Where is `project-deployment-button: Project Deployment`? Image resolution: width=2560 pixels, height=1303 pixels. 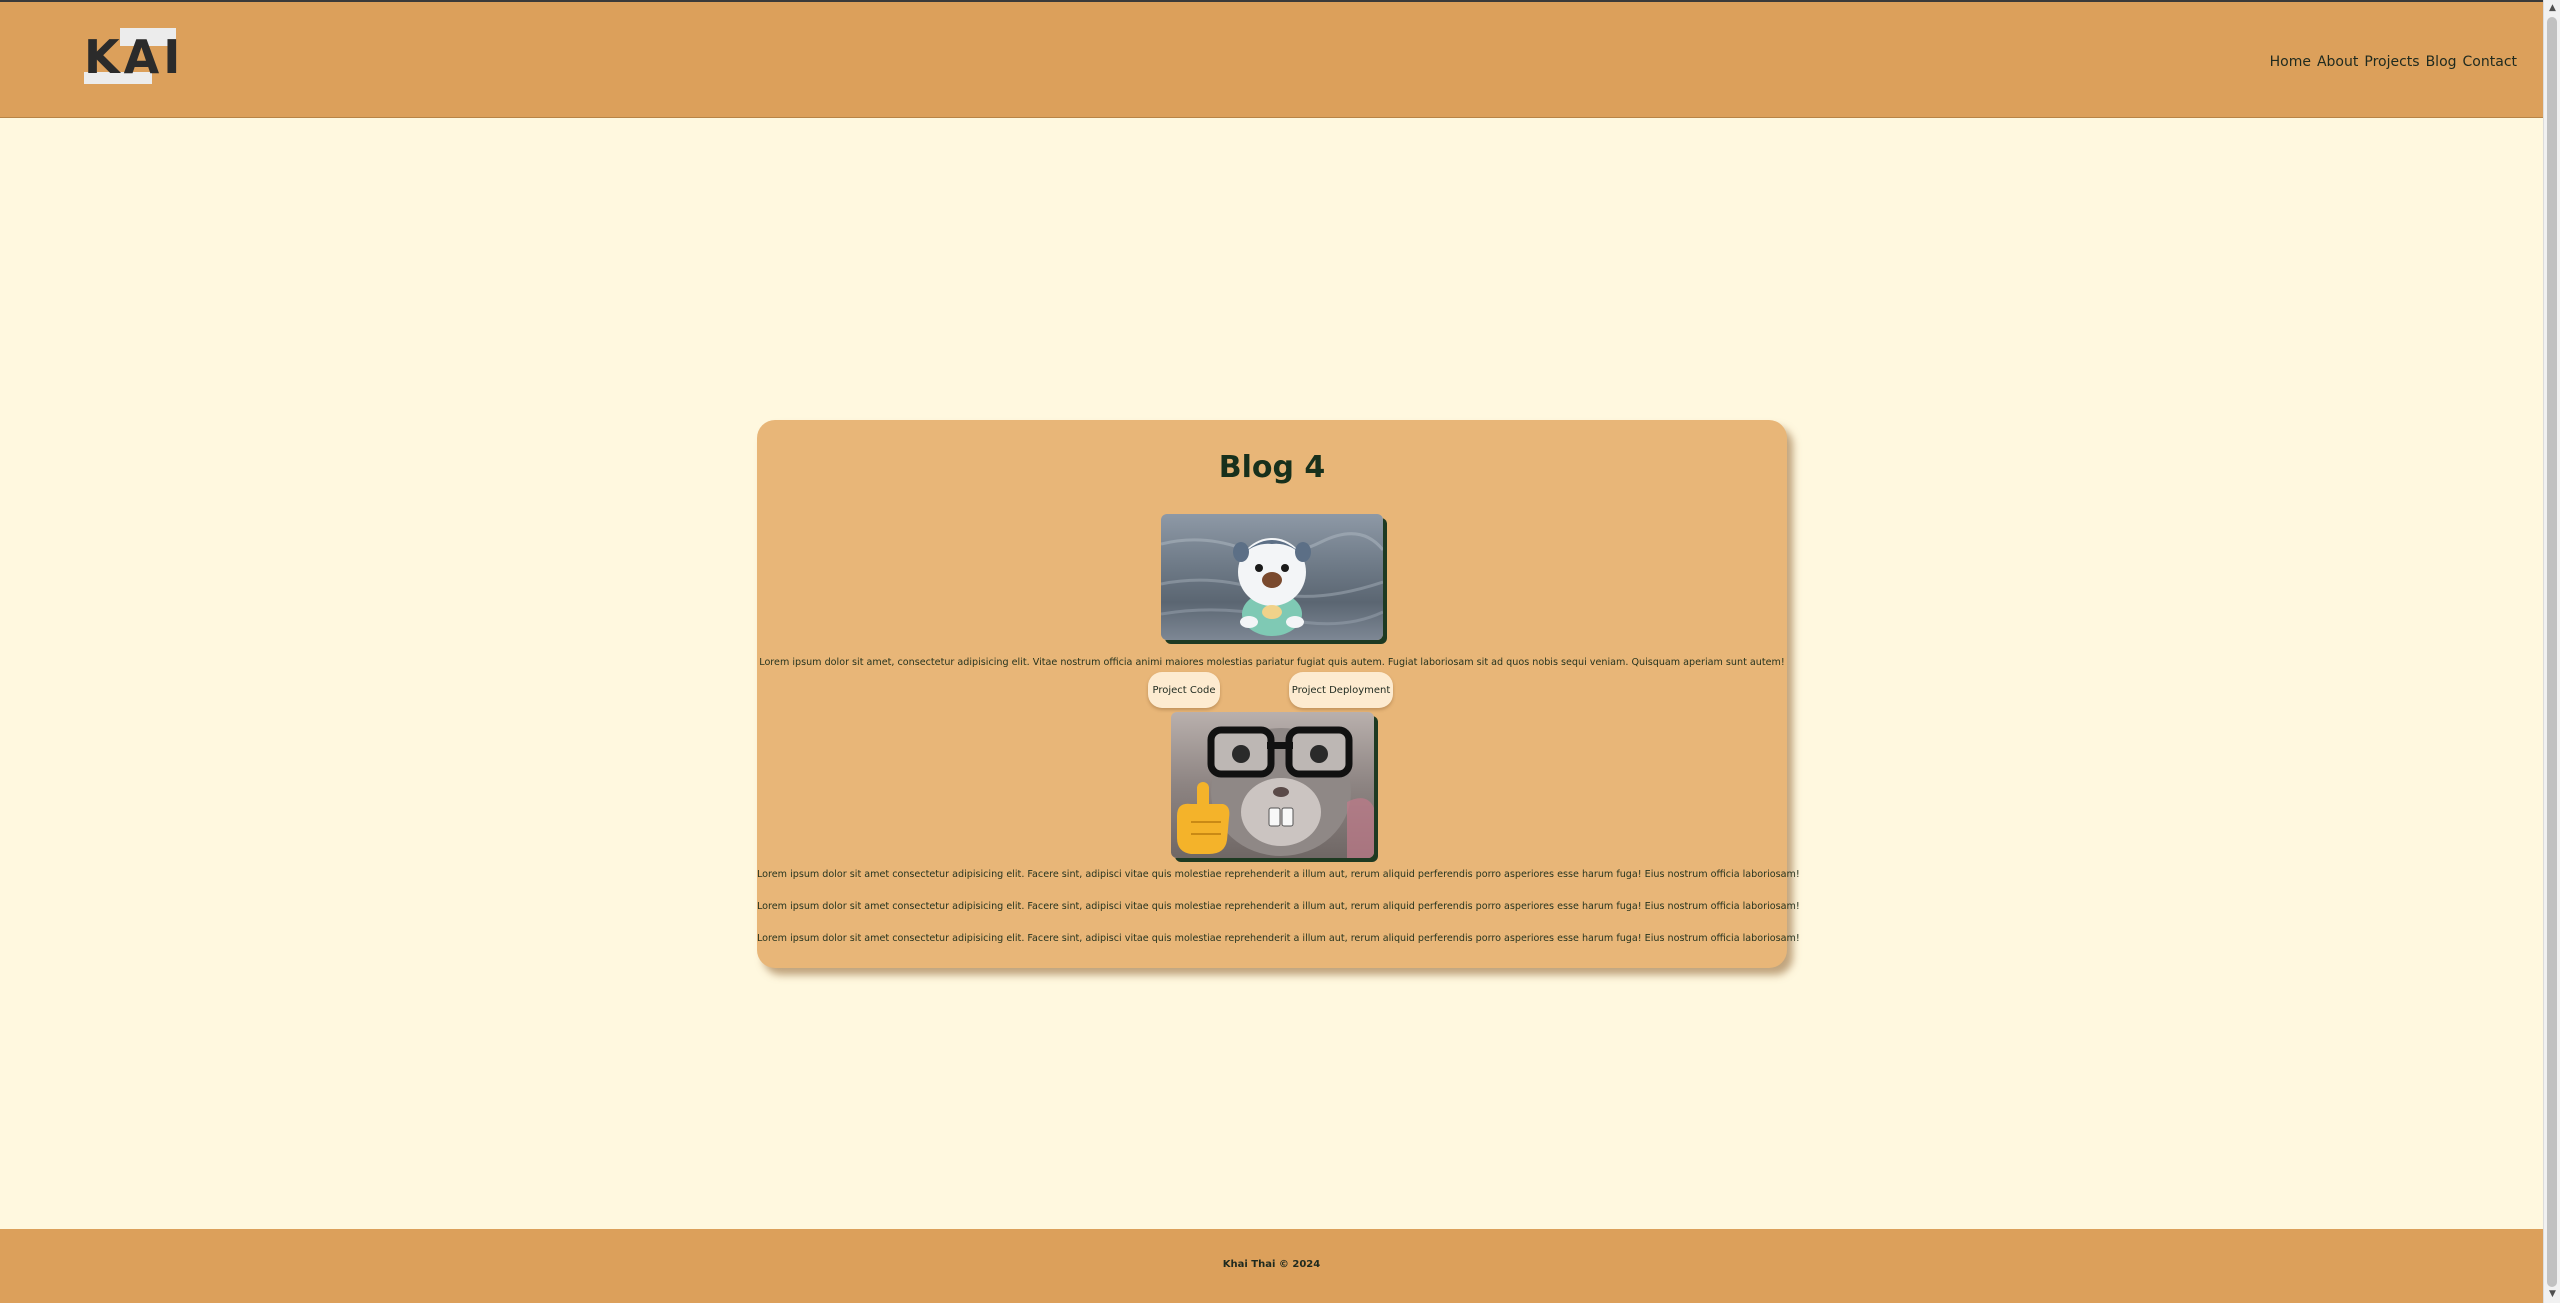
project-deployment-button: Project Deployment is located at coordinates (1341, 690).